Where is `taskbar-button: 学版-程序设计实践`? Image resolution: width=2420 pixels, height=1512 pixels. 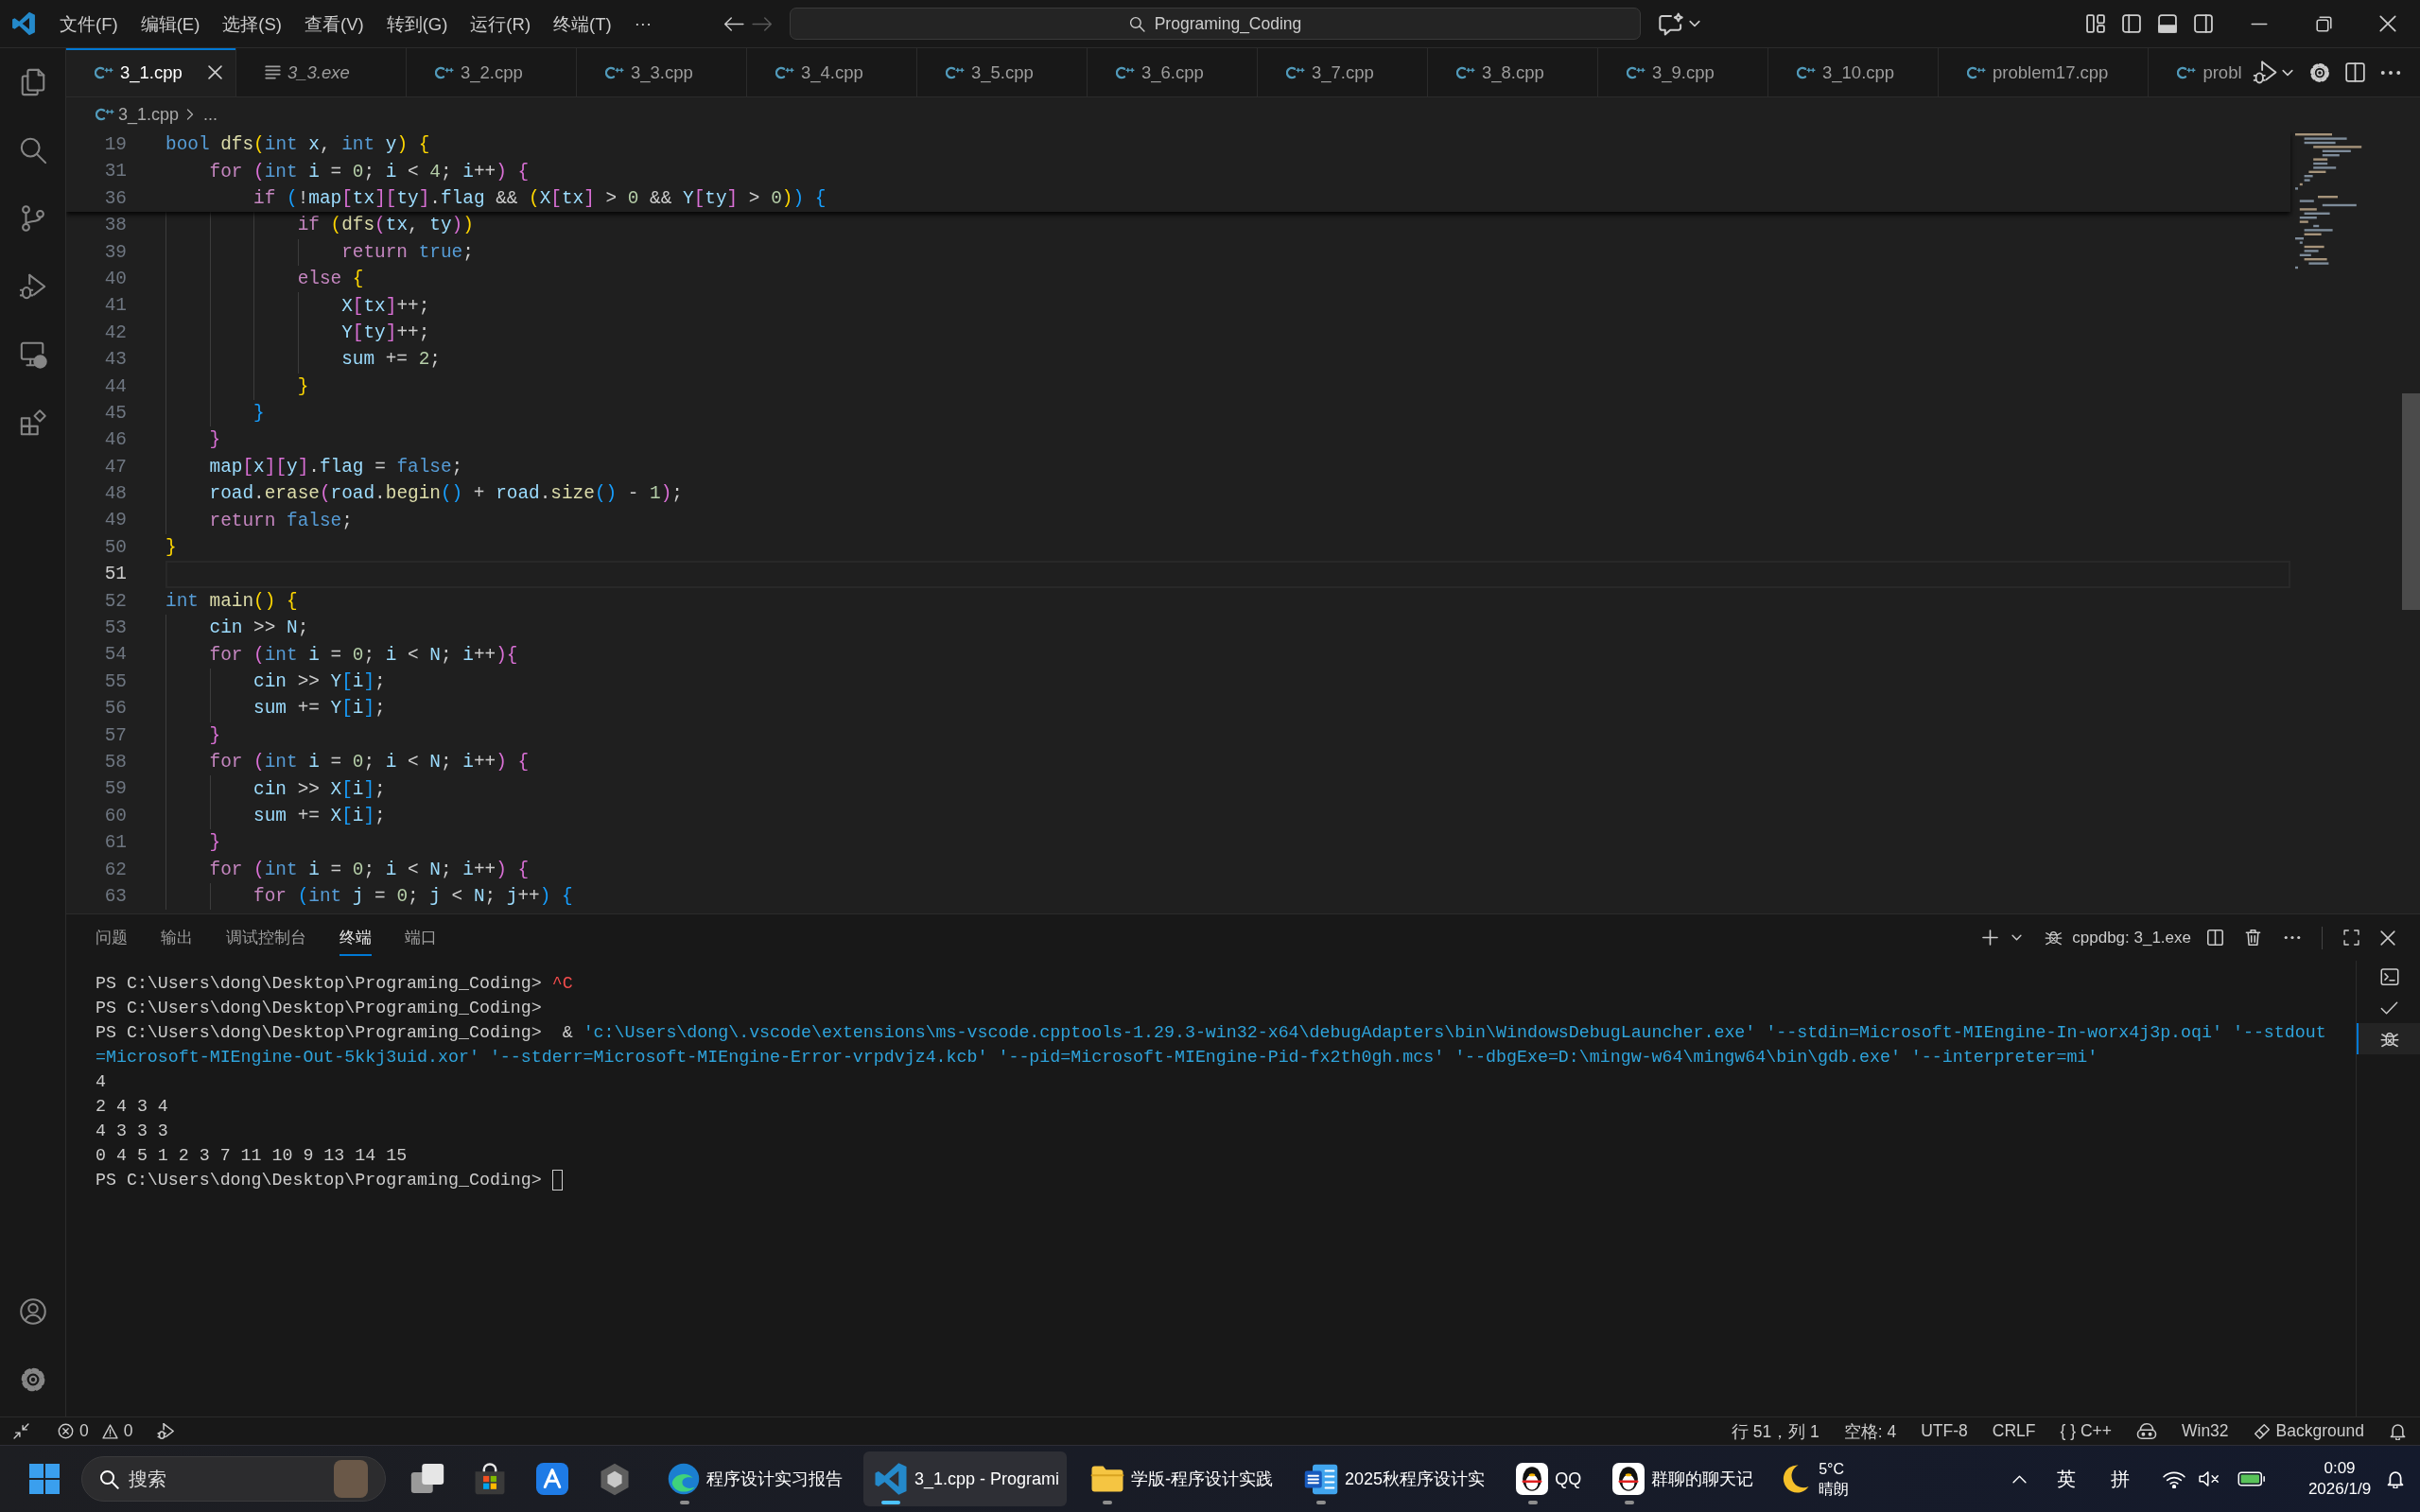
taskbar-button: 学版-程序设计实践 is located at coordinates (1181, 1478).